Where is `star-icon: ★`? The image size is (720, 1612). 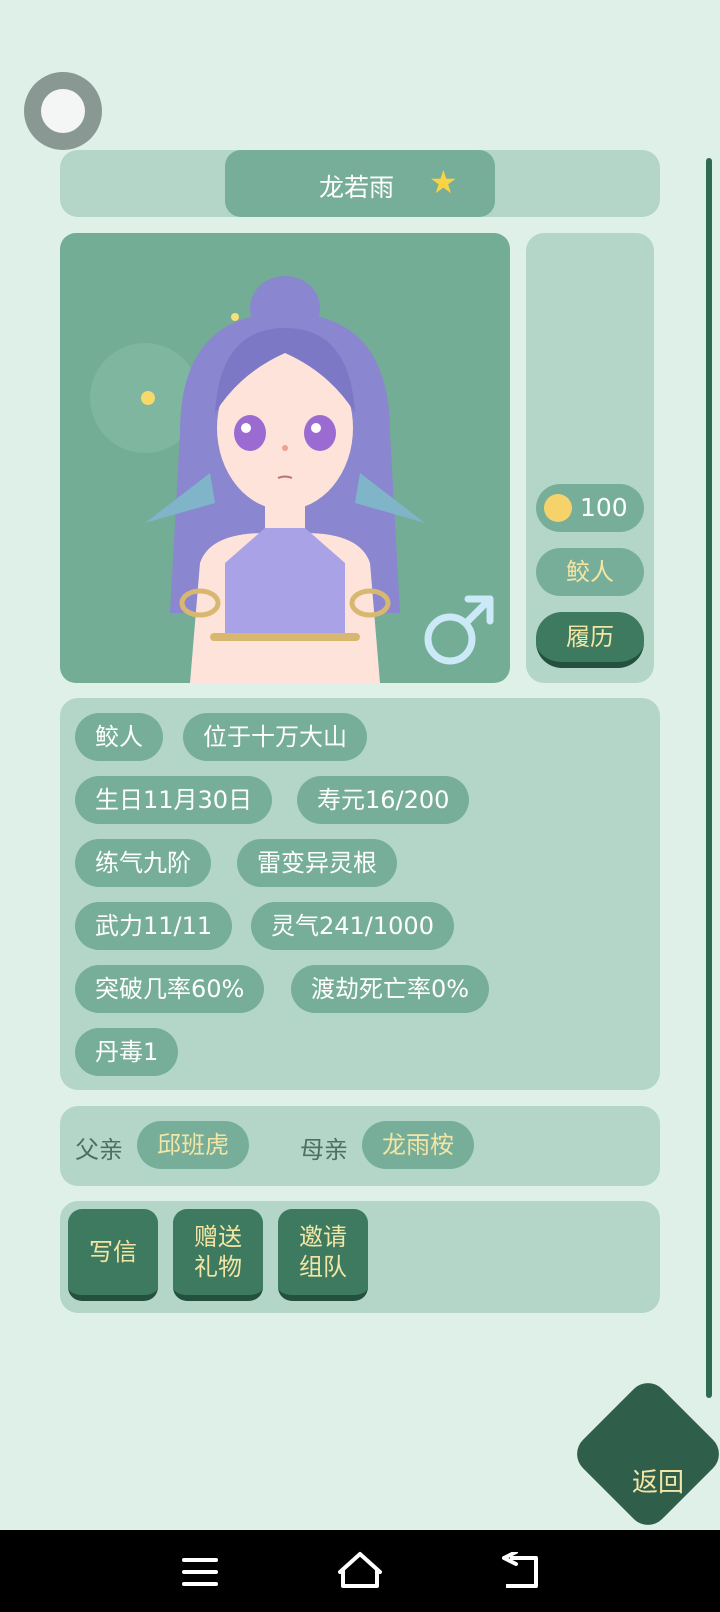 star-icon: ★ is located at coordinates (443, 182).